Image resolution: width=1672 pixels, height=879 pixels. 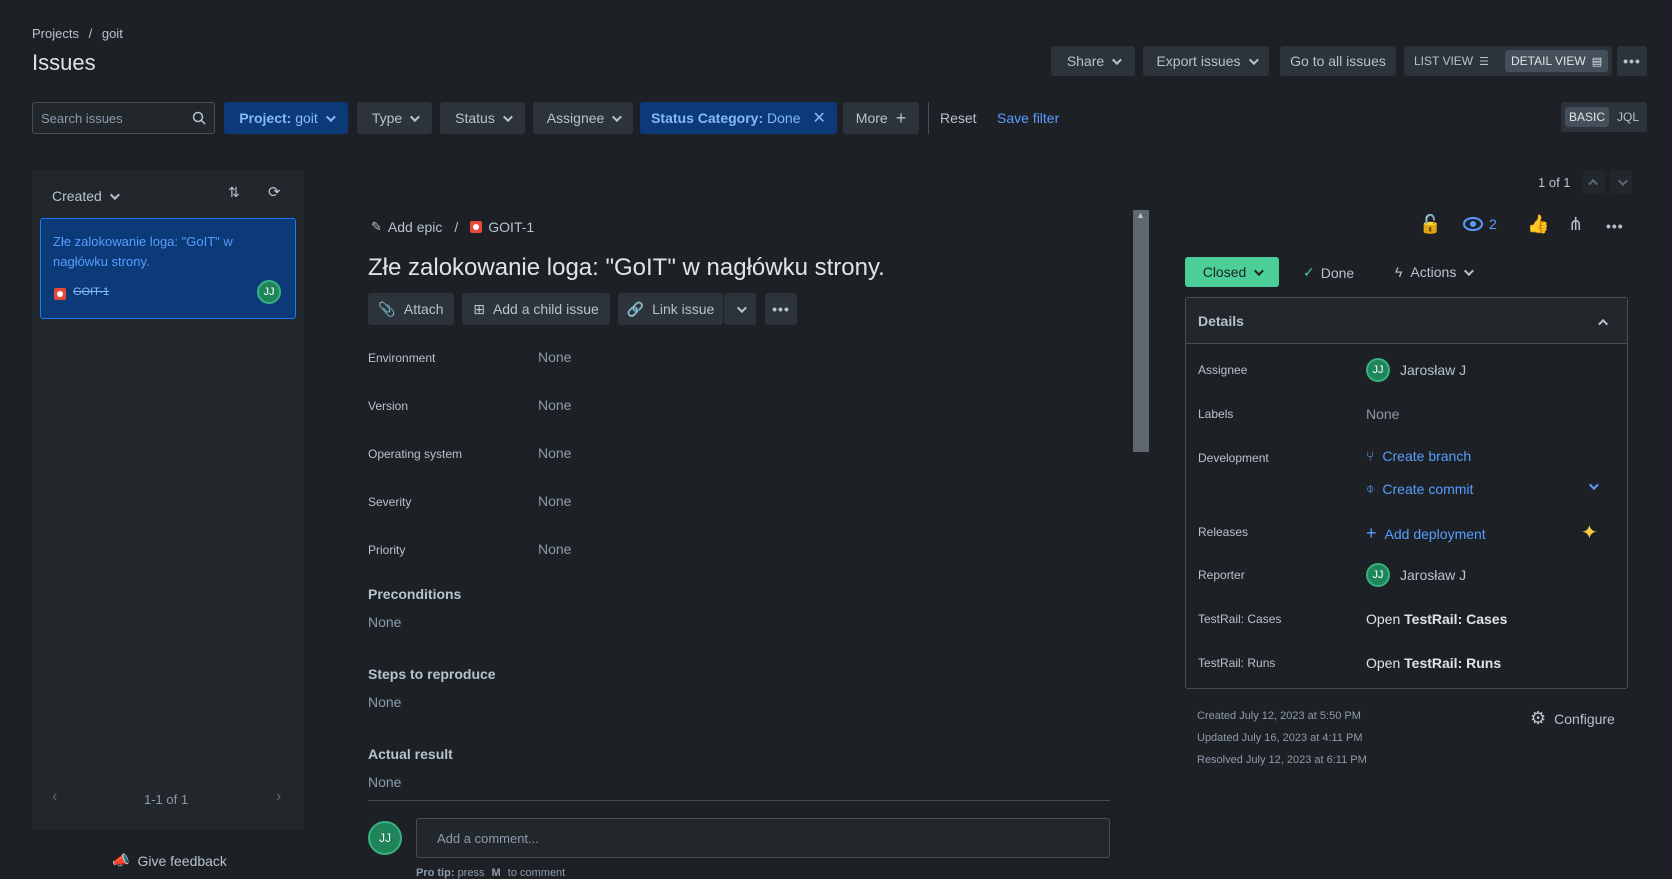 I want to click on project-filter: Project: goit, so click(x=286, y=118).